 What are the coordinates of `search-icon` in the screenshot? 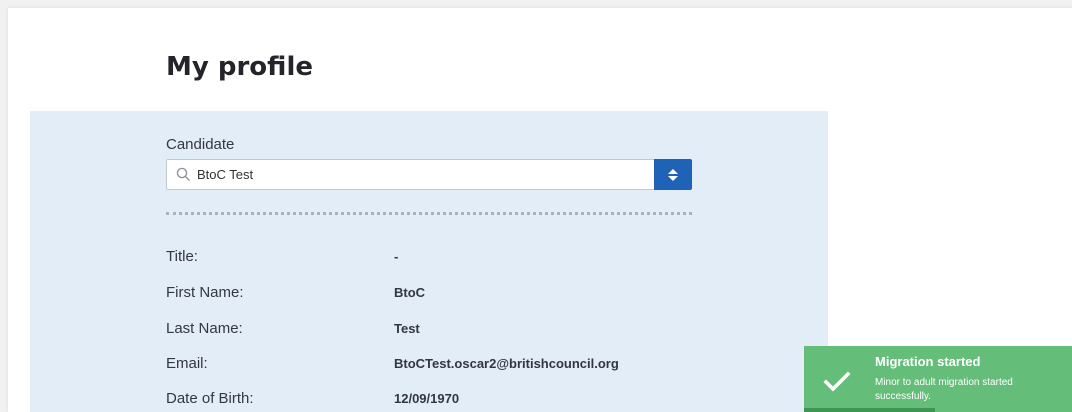 It's located at (183, 175).